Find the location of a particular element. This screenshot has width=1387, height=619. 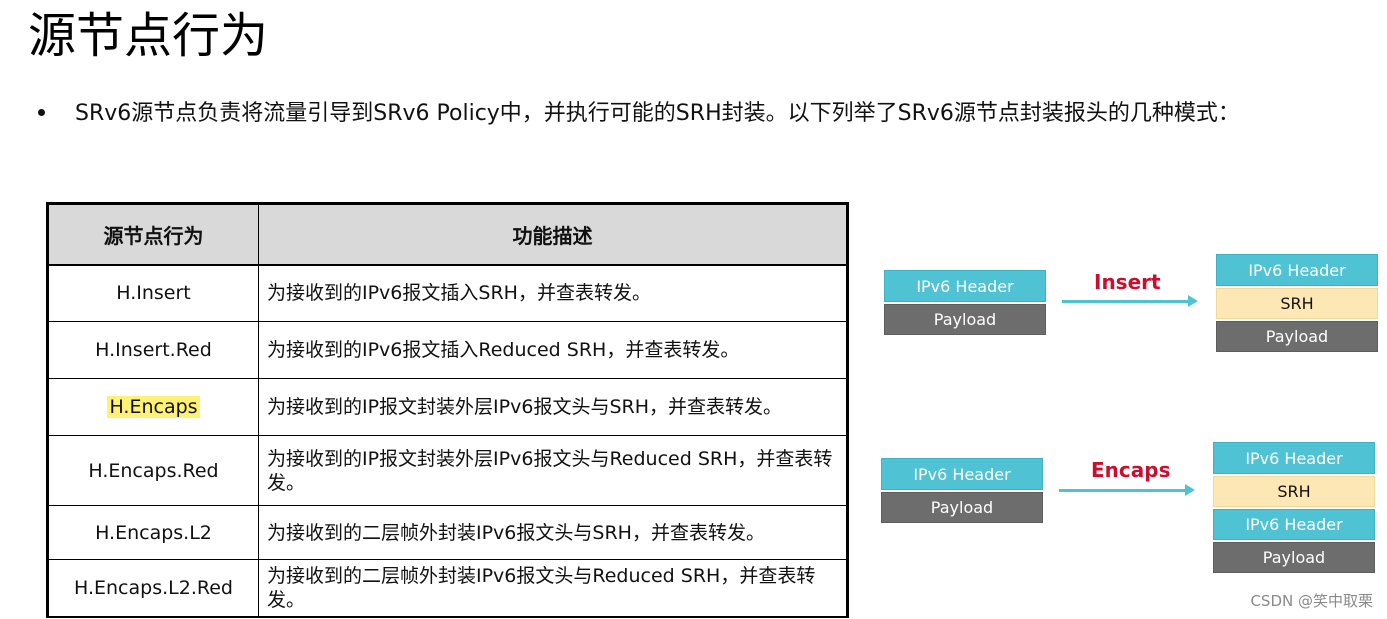

behavior-cell: H.Encaps is located at coordinates (153, 407).